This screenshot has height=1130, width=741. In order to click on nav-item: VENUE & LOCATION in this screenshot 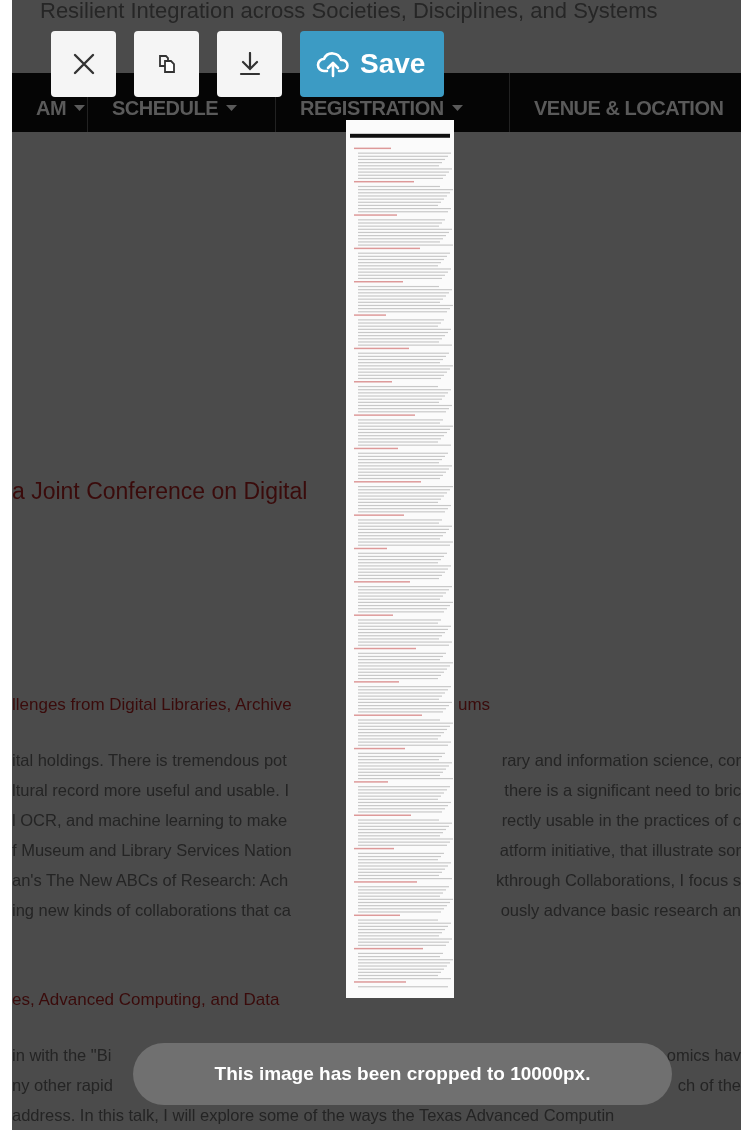, I will do `click(629, 108)`.